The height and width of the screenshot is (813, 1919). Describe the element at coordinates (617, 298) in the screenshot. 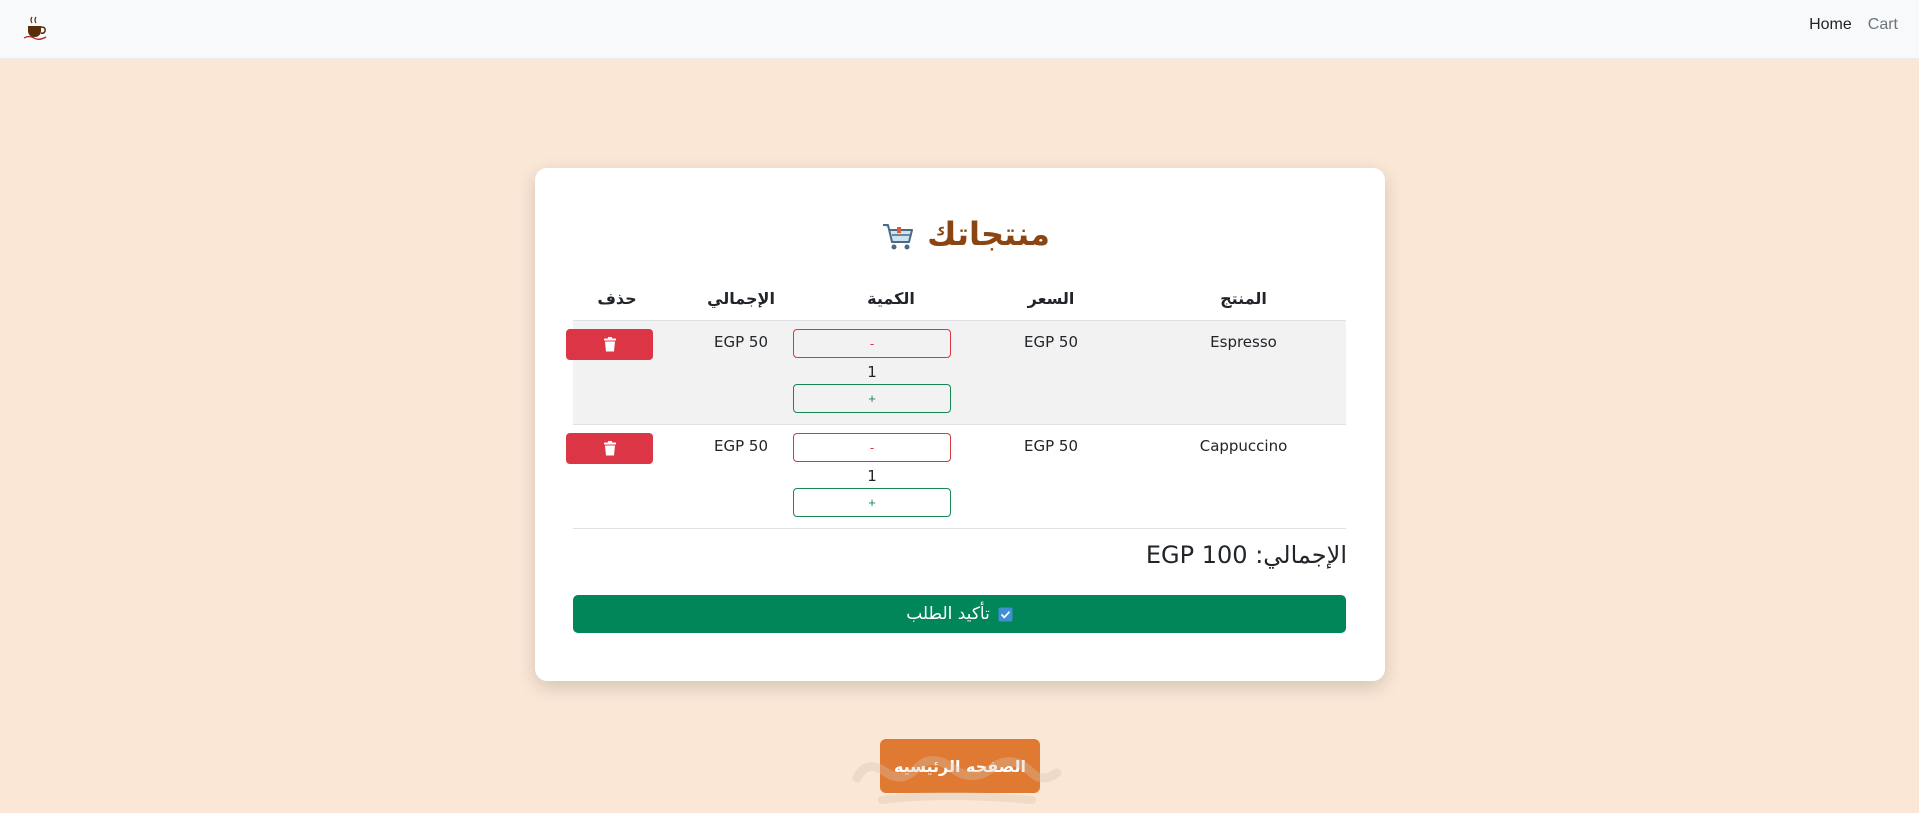

I see `header-delete: حذف` at that location.